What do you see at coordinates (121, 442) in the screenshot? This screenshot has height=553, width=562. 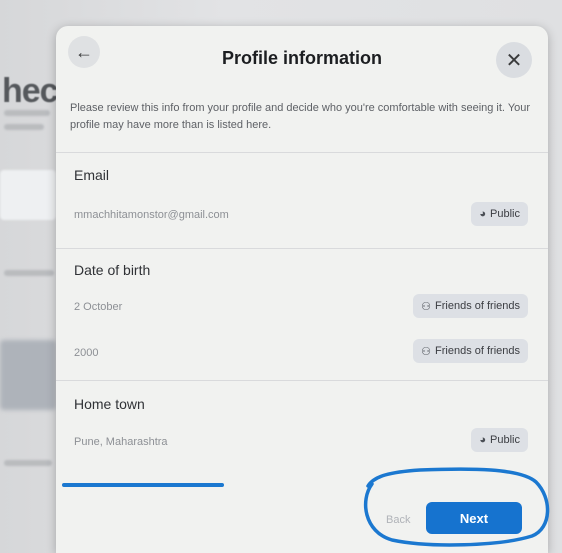 I see `home-town-value: Pune, Maharashtra` at bounding box center [121, 442].